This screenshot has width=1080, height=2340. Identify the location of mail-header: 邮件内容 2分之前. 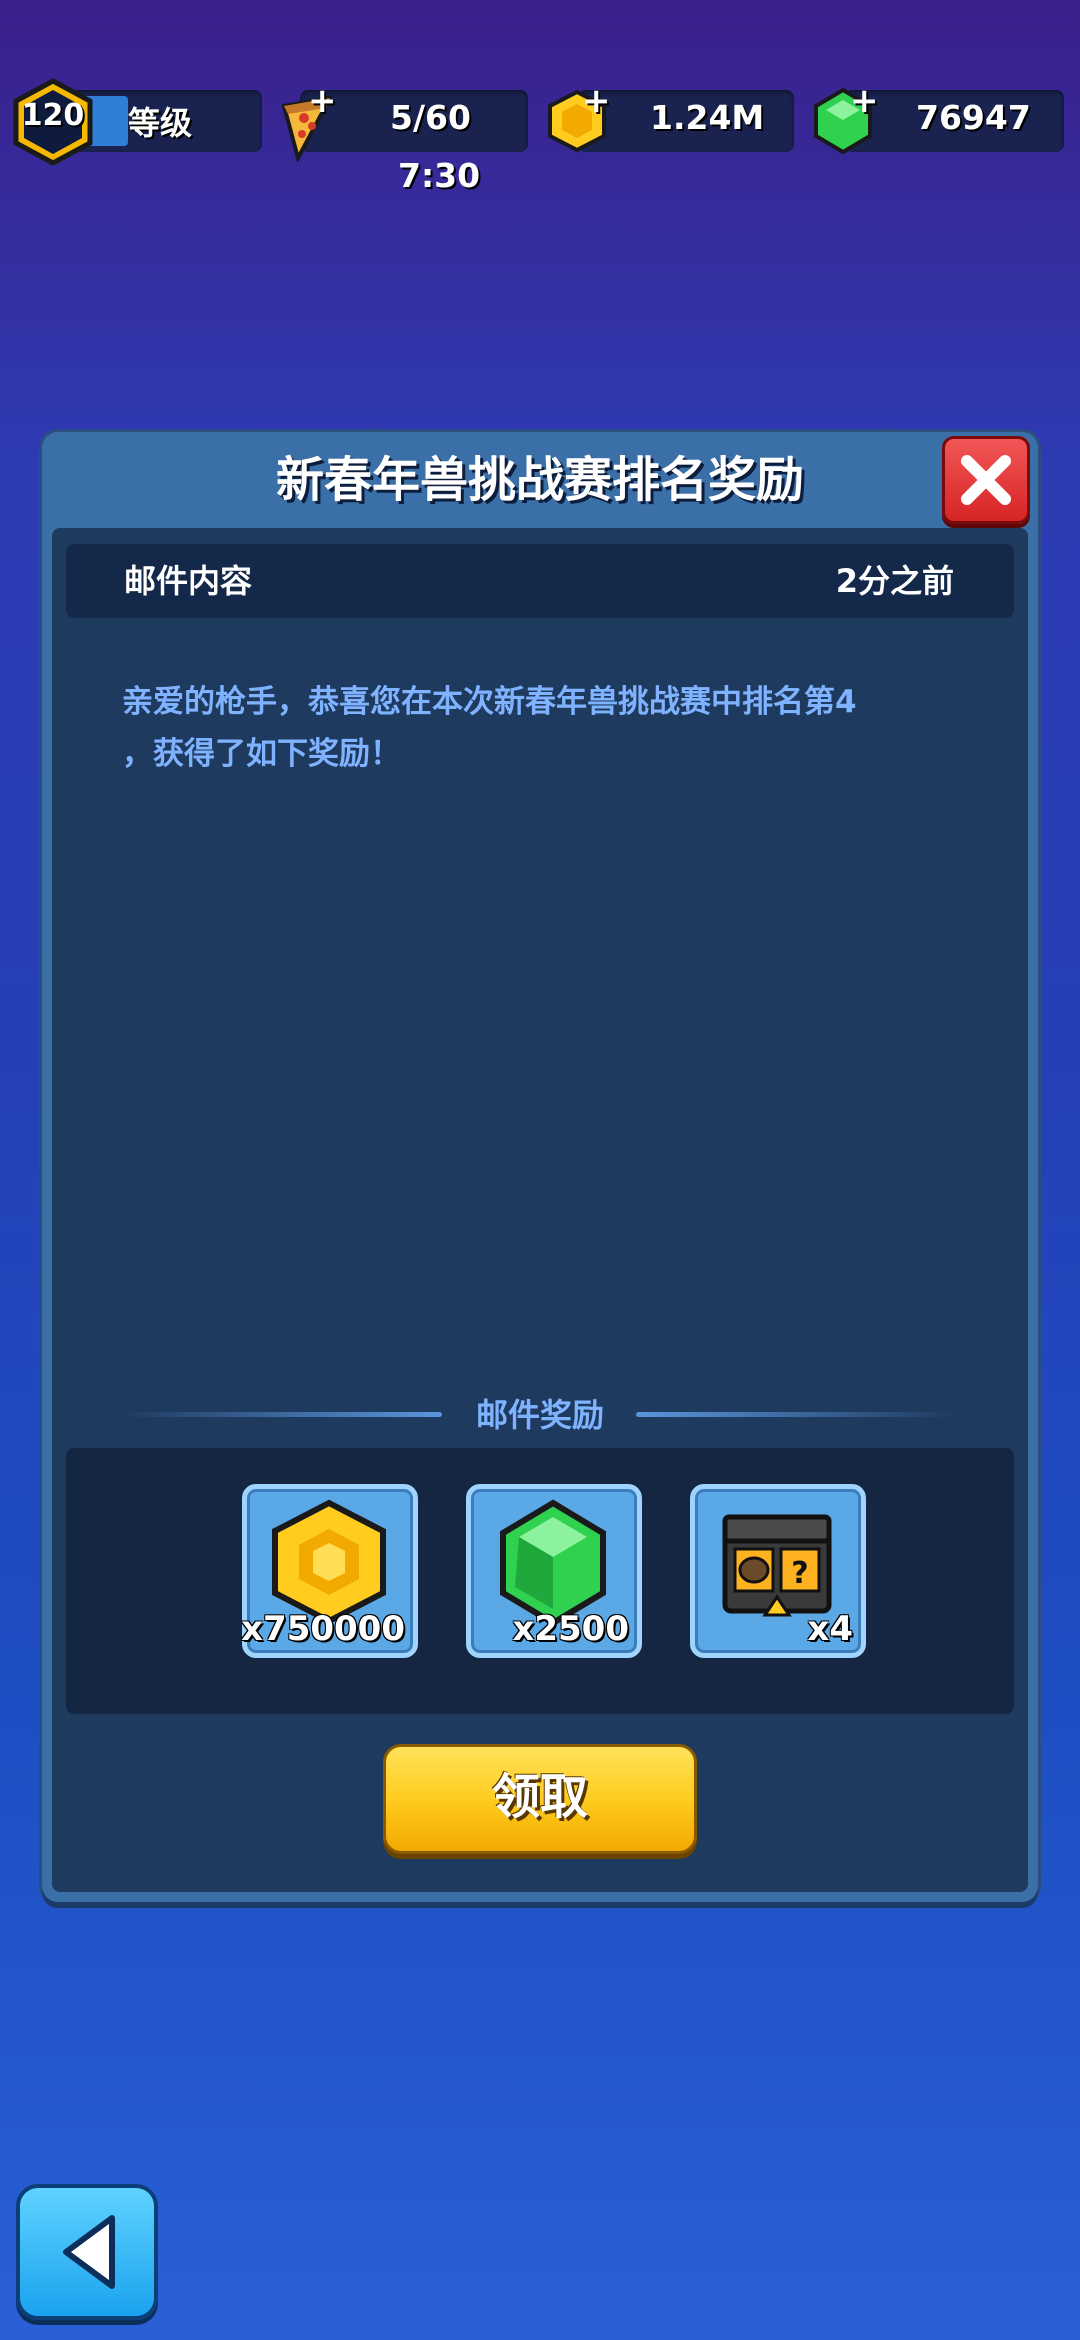
(540, 581).